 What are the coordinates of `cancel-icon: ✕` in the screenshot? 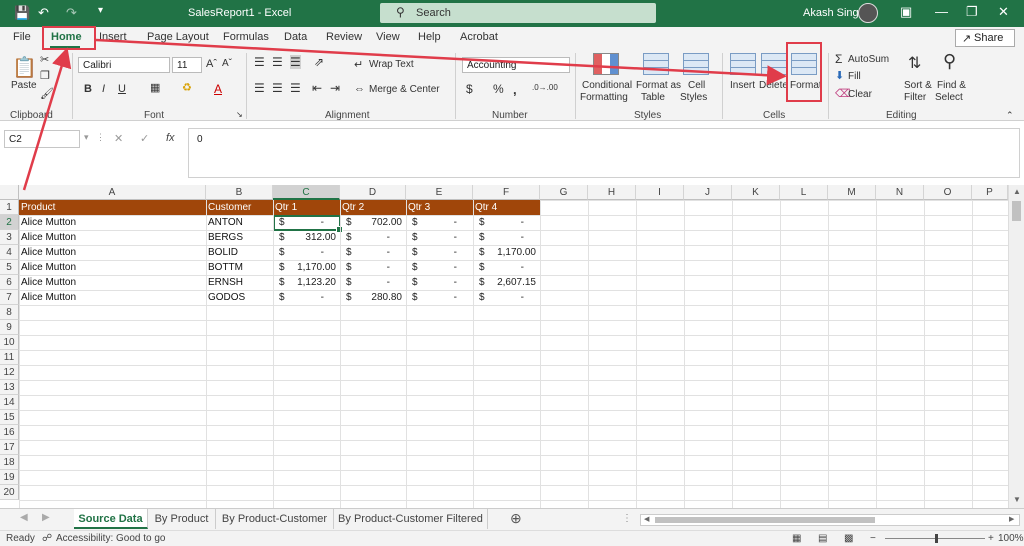 It's located at (118, 138).